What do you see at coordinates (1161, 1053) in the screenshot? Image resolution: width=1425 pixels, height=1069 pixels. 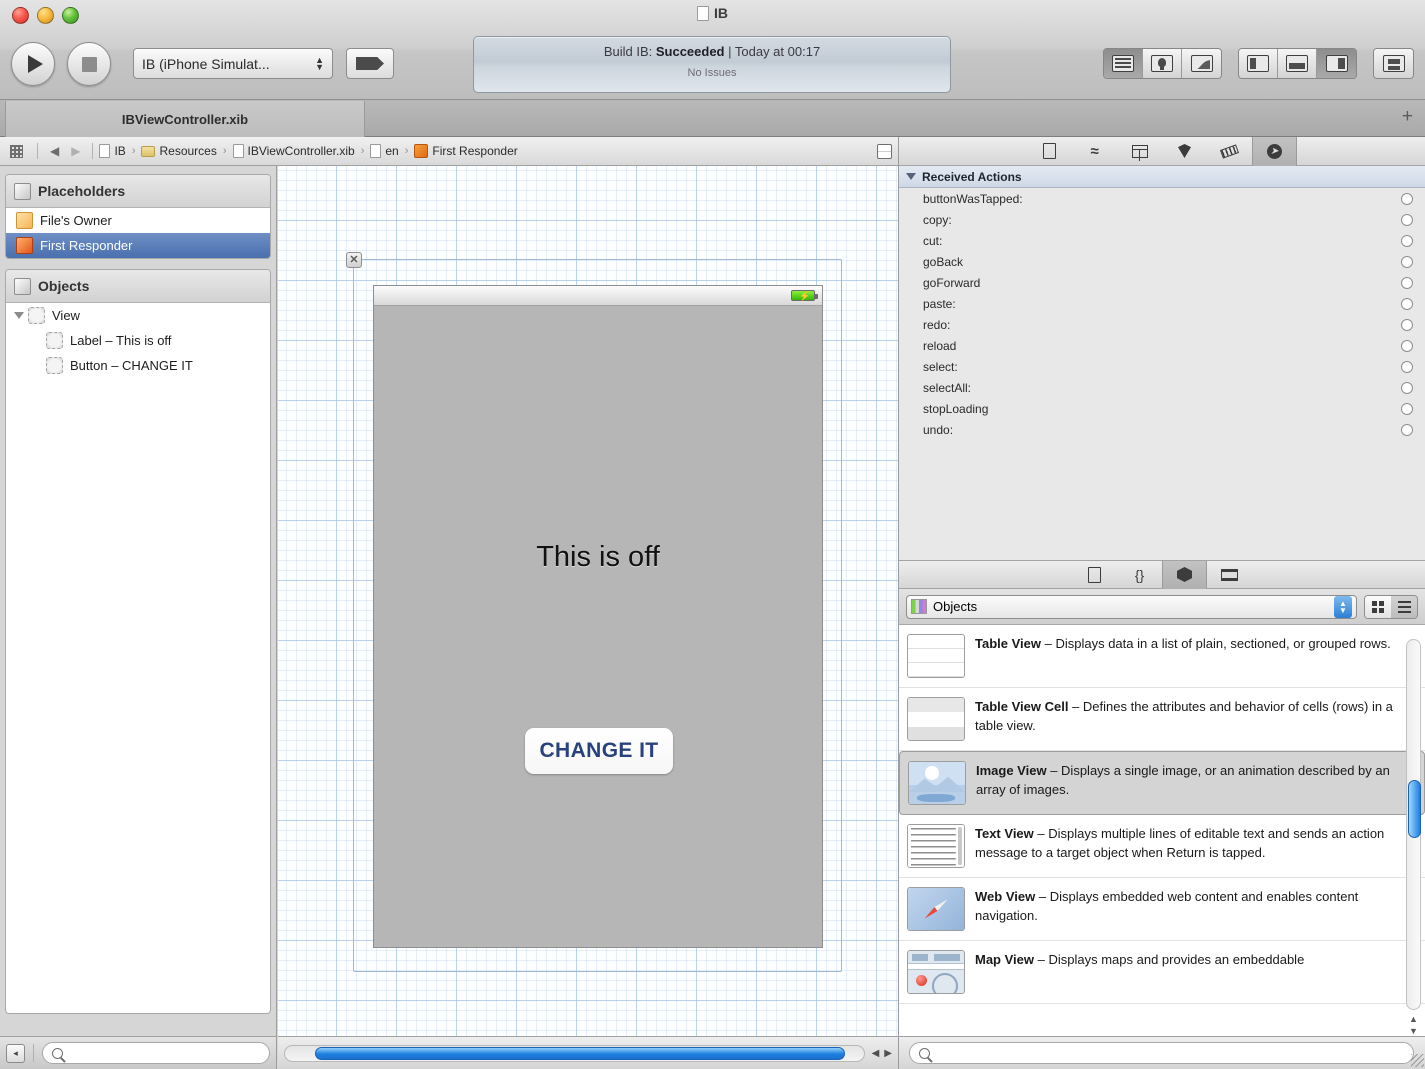 I see `library-filter-field` at bounding box center [1161, 1053].